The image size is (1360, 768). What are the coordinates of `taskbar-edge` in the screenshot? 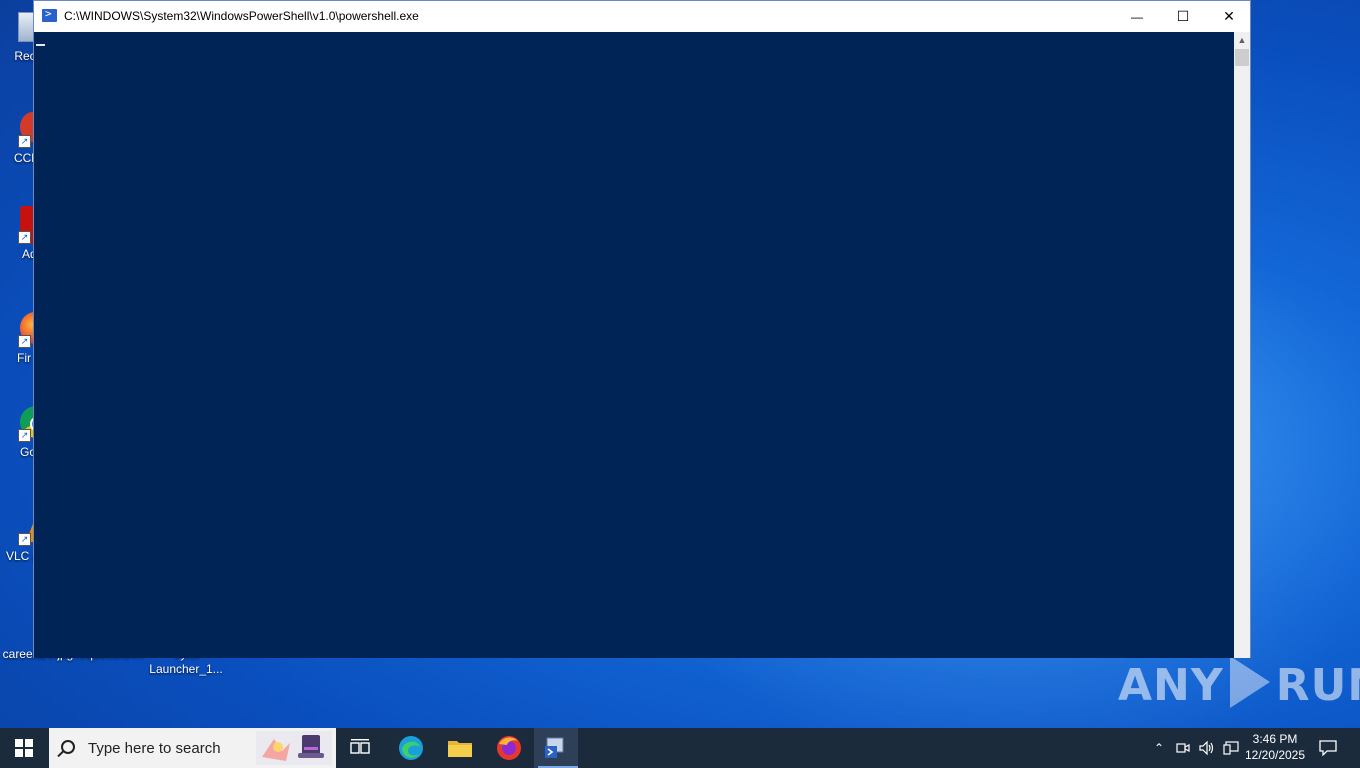 It's located at (411, 748).